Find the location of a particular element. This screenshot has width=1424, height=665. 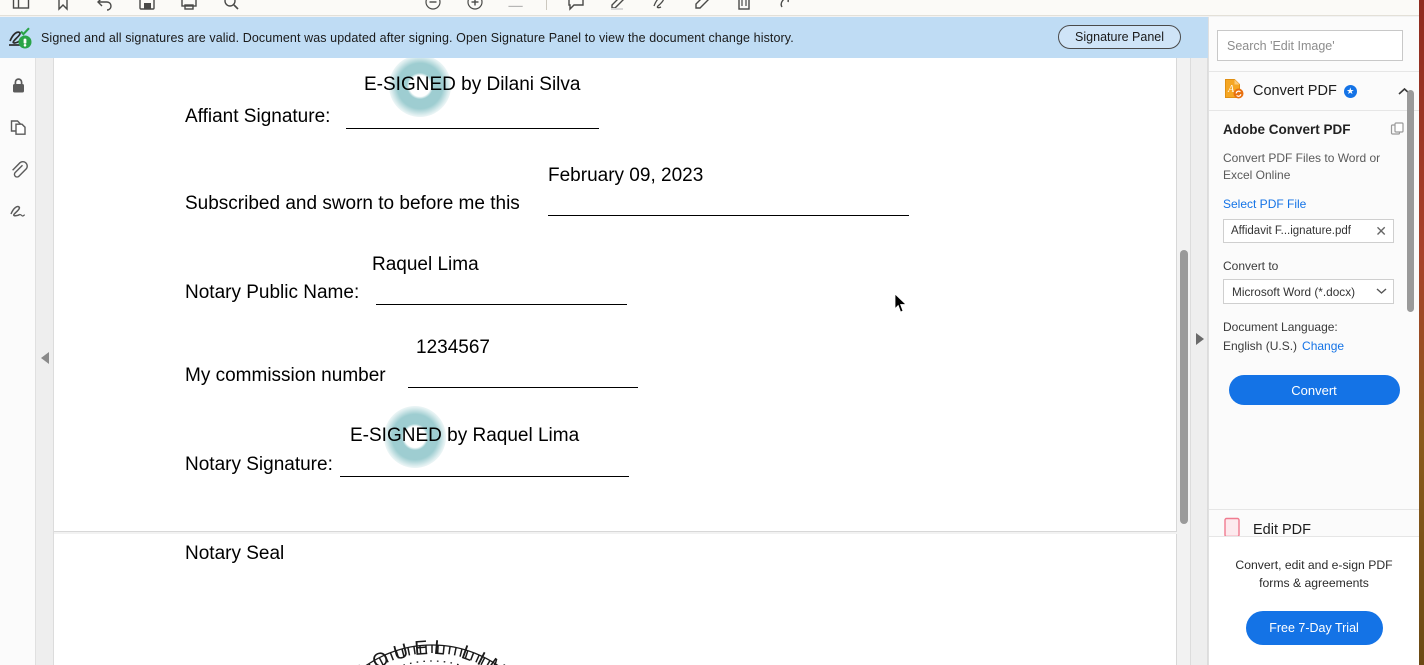

search-input is located at coordinates (1310, 45).